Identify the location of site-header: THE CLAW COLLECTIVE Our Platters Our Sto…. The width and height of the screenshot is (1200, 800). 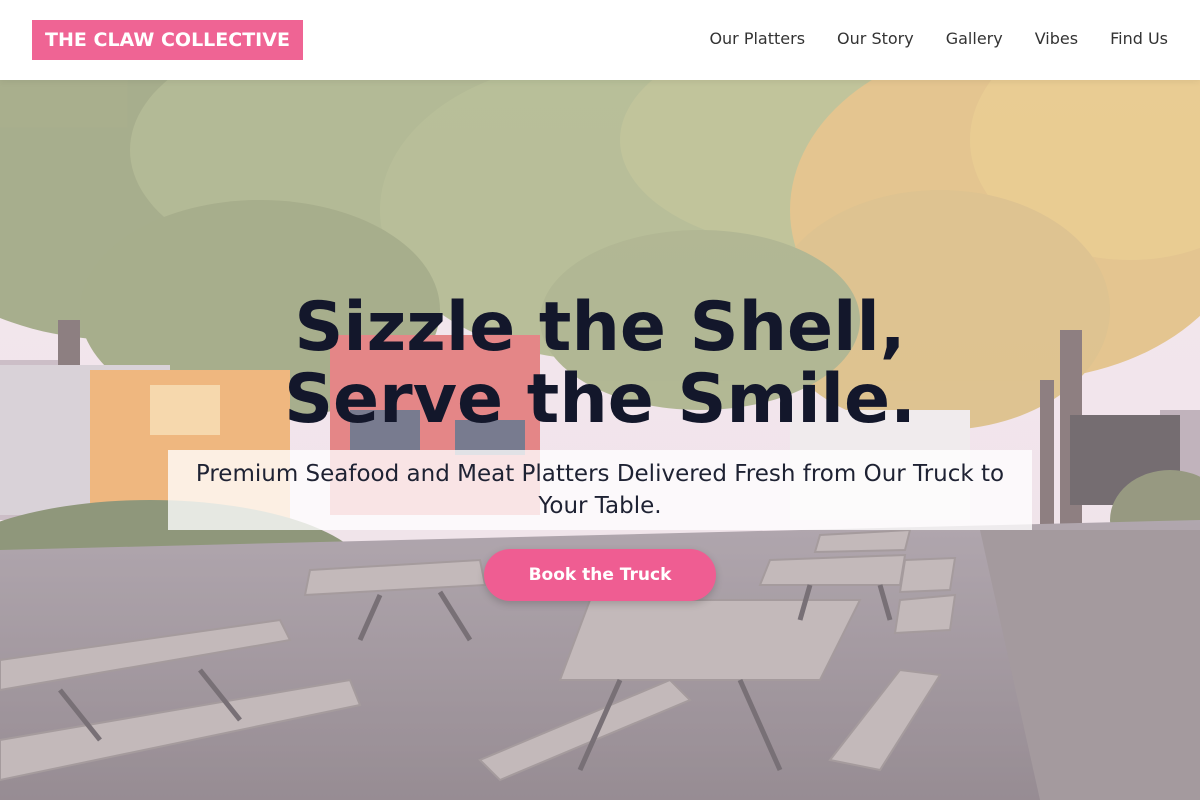
(600, 40).